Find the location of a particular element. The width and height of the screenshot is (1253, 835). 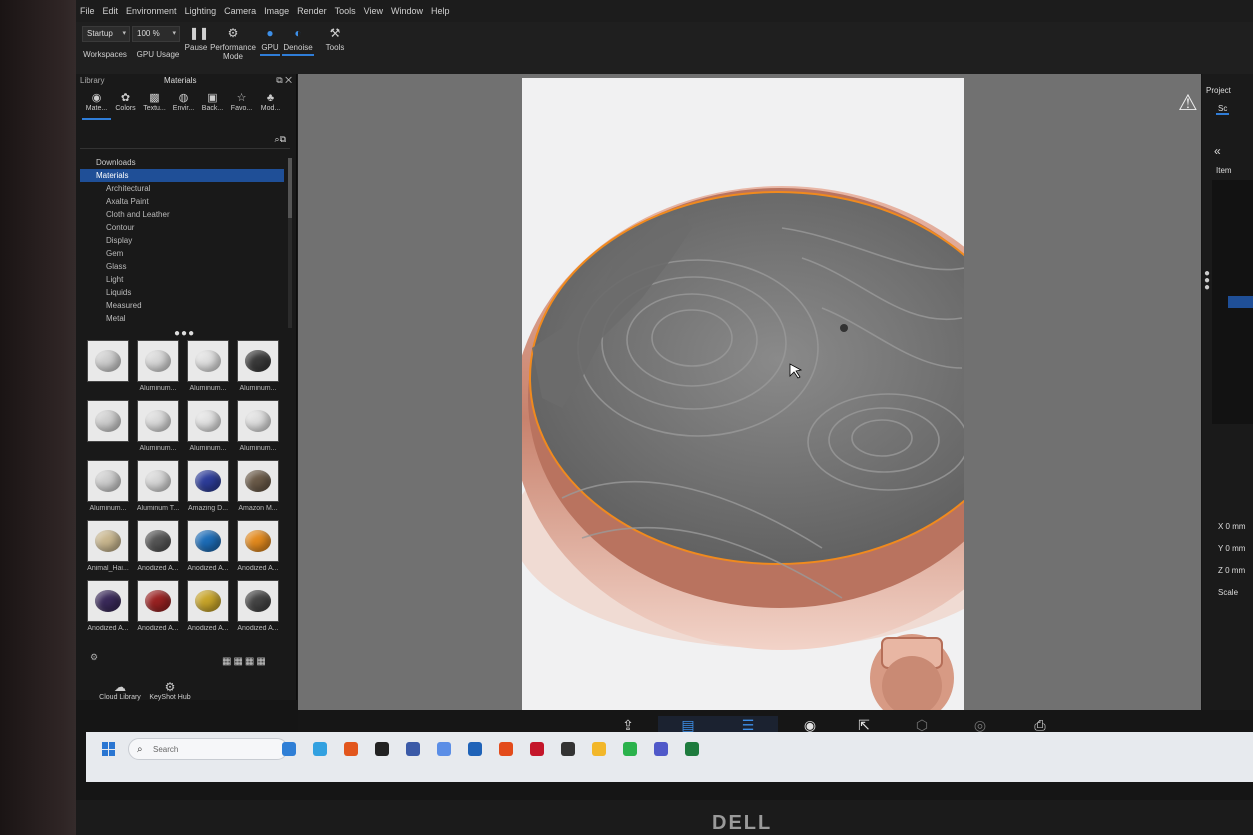

menu-environment: Environment is located at coordinates (151, 11).